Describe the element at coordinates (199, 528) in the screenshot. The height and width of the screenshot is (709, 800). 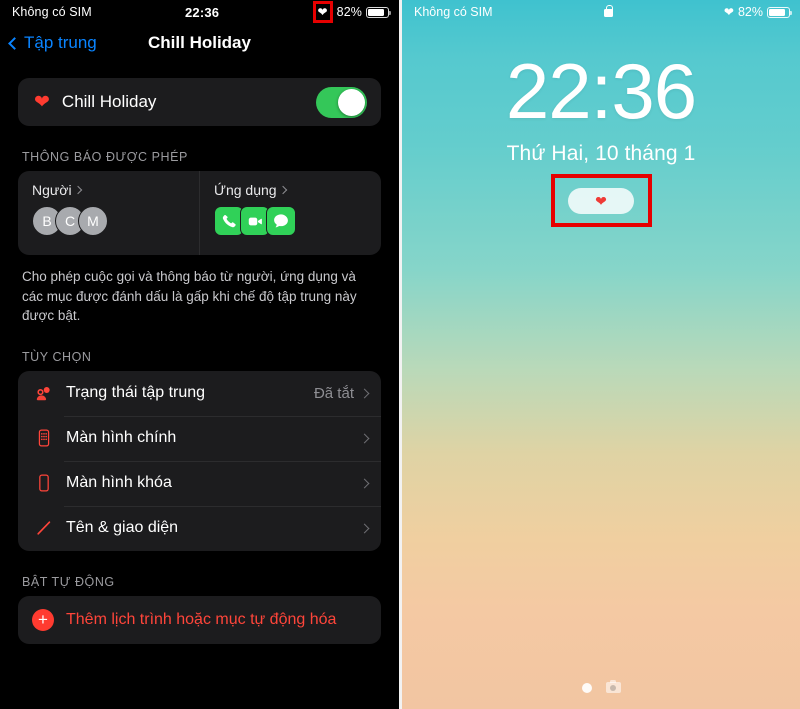
I see `row-name-appearance: Tên & giao diện` at that location.